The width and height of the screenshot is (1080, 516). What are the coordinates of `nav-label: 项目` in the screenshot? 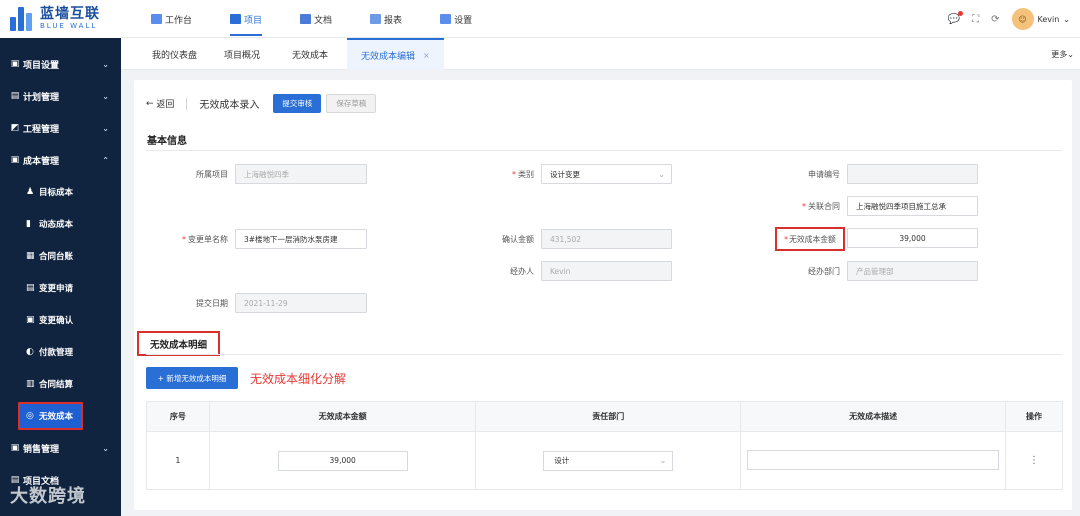 It's located at (253, 20).